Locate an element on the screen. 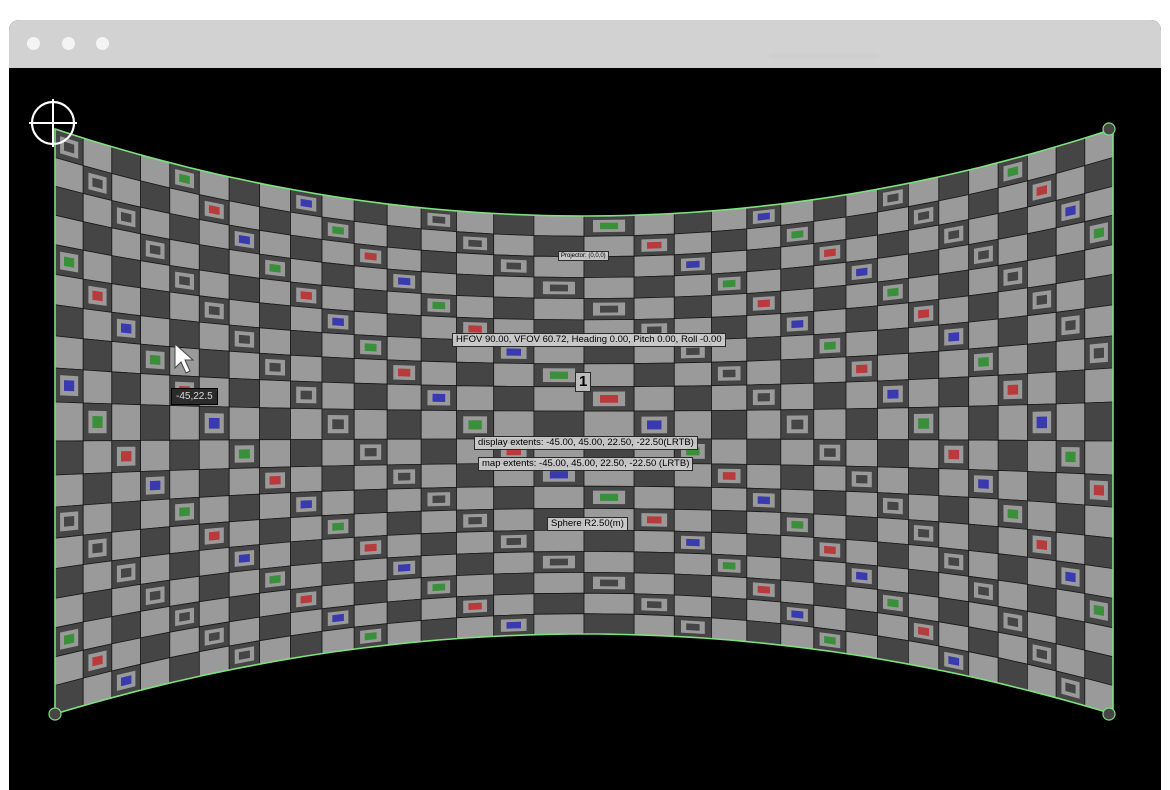 This screenshot has height=790, width=1170. close-dot-icon is located at coordinates (33, 43).